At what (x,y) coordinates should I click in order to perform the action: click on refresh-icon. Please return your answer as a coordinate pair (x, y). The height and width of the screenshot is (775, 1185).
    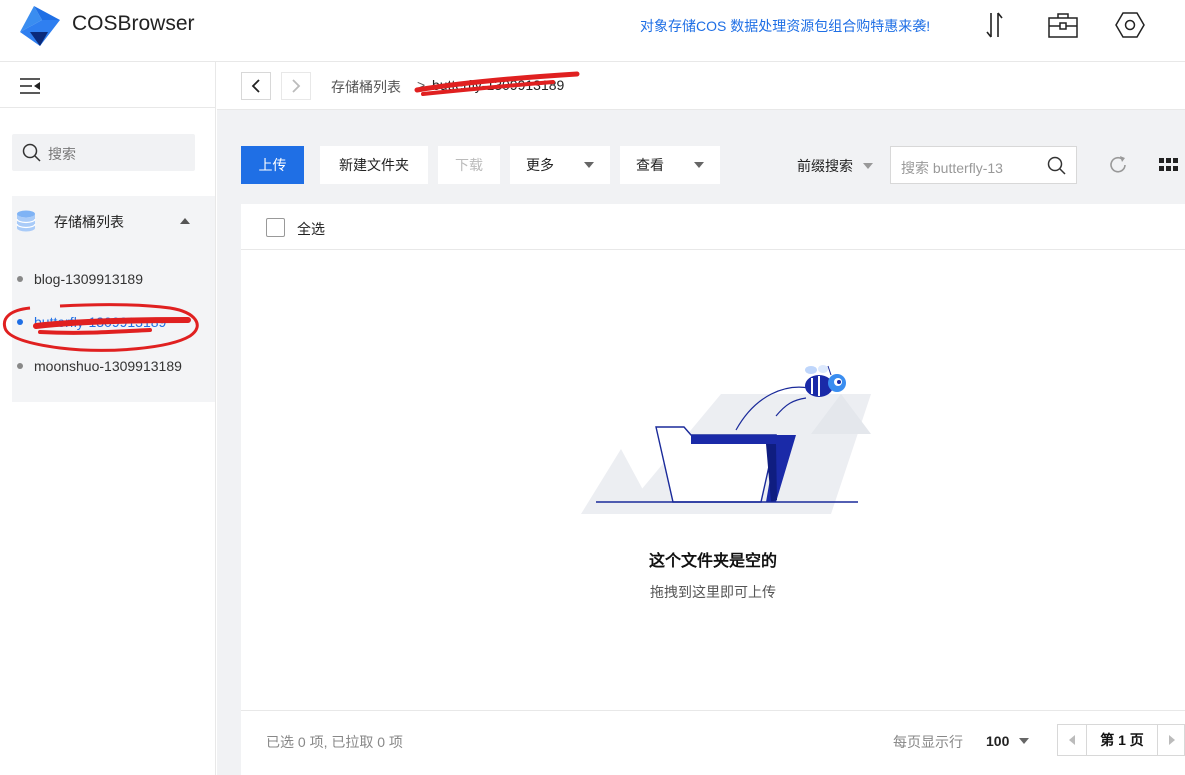
    Looking at the image, I should click on (1118, 165).